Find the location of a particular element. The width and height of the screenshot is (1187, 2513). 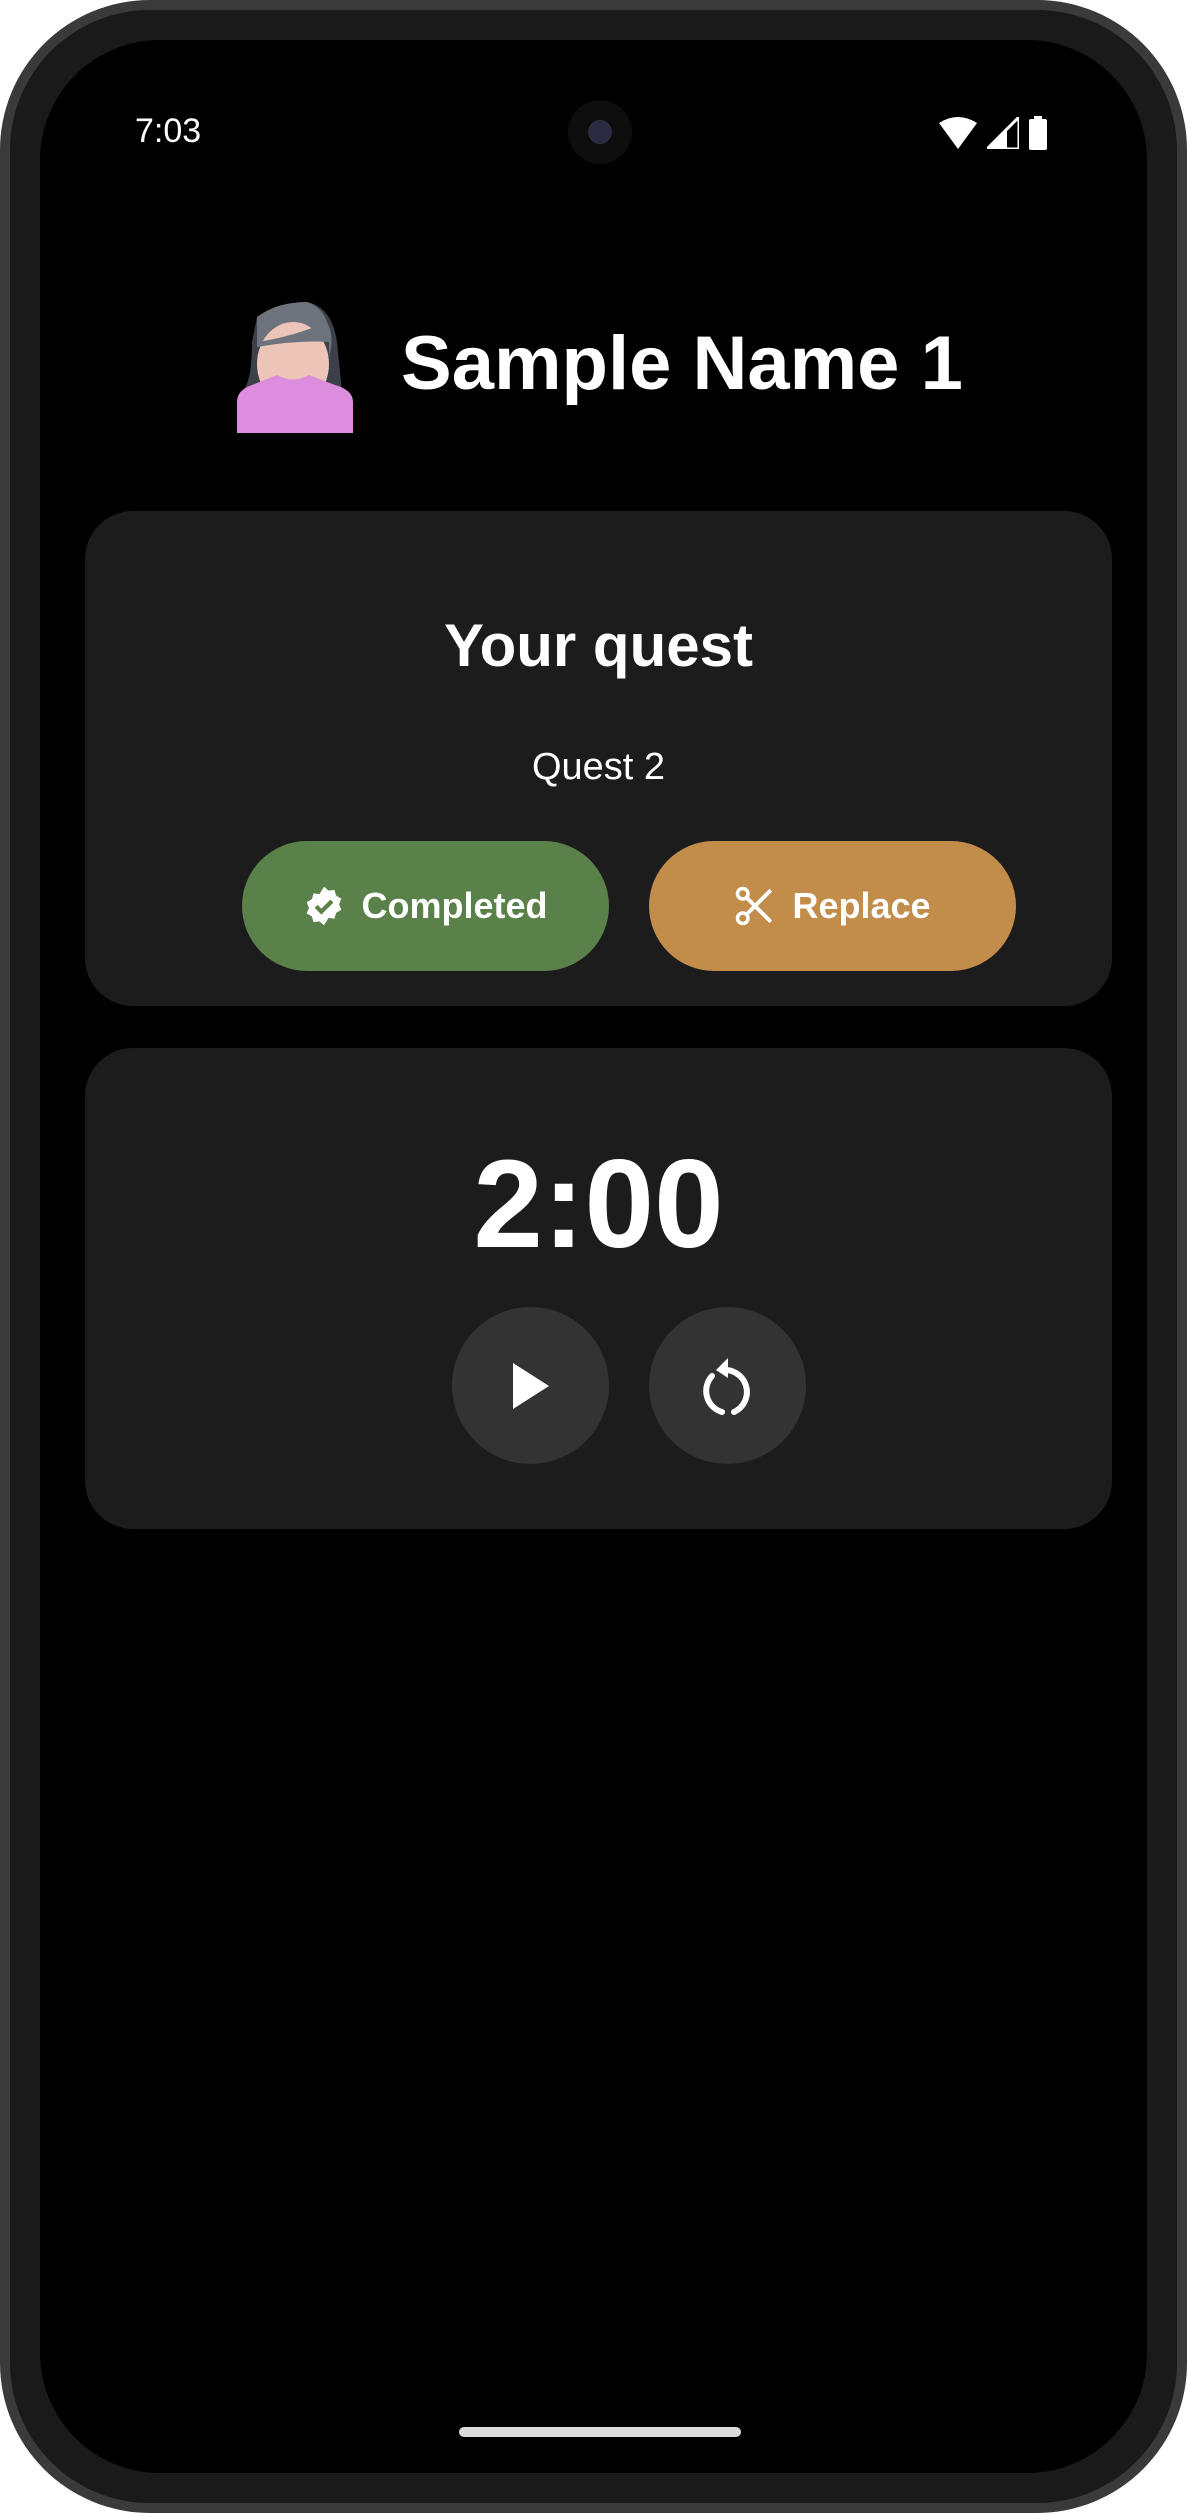

status-time: 7:03 is located at coordinates (168, 131).